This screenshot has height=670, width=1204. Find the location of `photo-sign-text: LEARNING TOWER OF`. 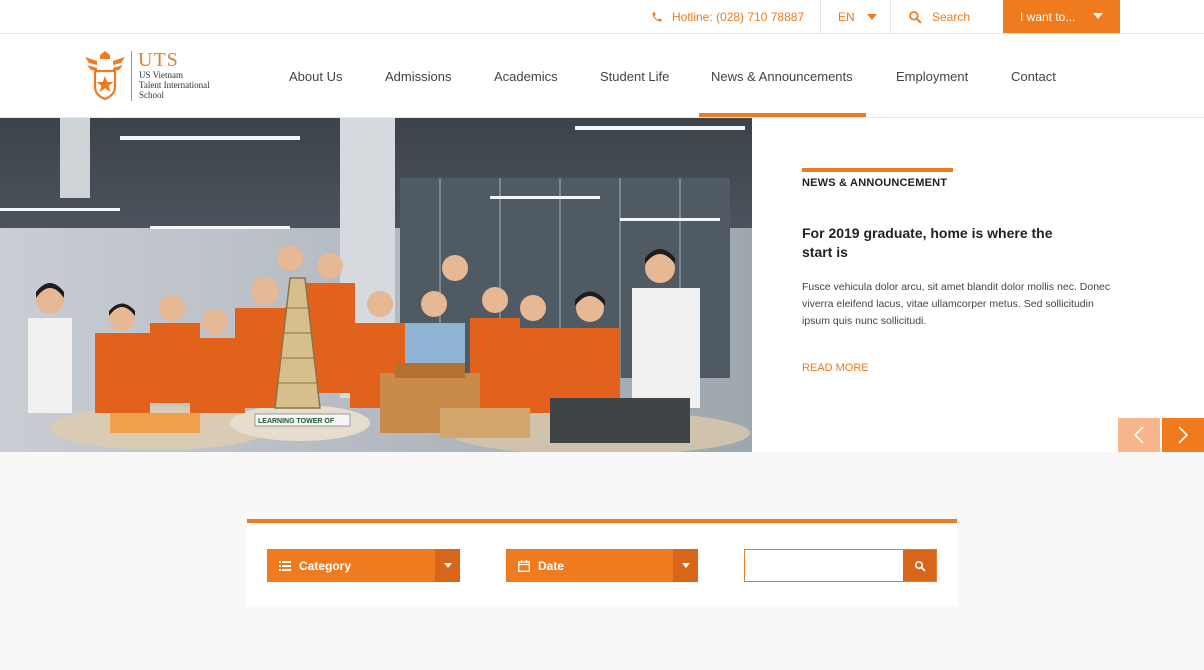

photo-sign-text: LEARNING TOWER OF is located at coordinates (296, 421).